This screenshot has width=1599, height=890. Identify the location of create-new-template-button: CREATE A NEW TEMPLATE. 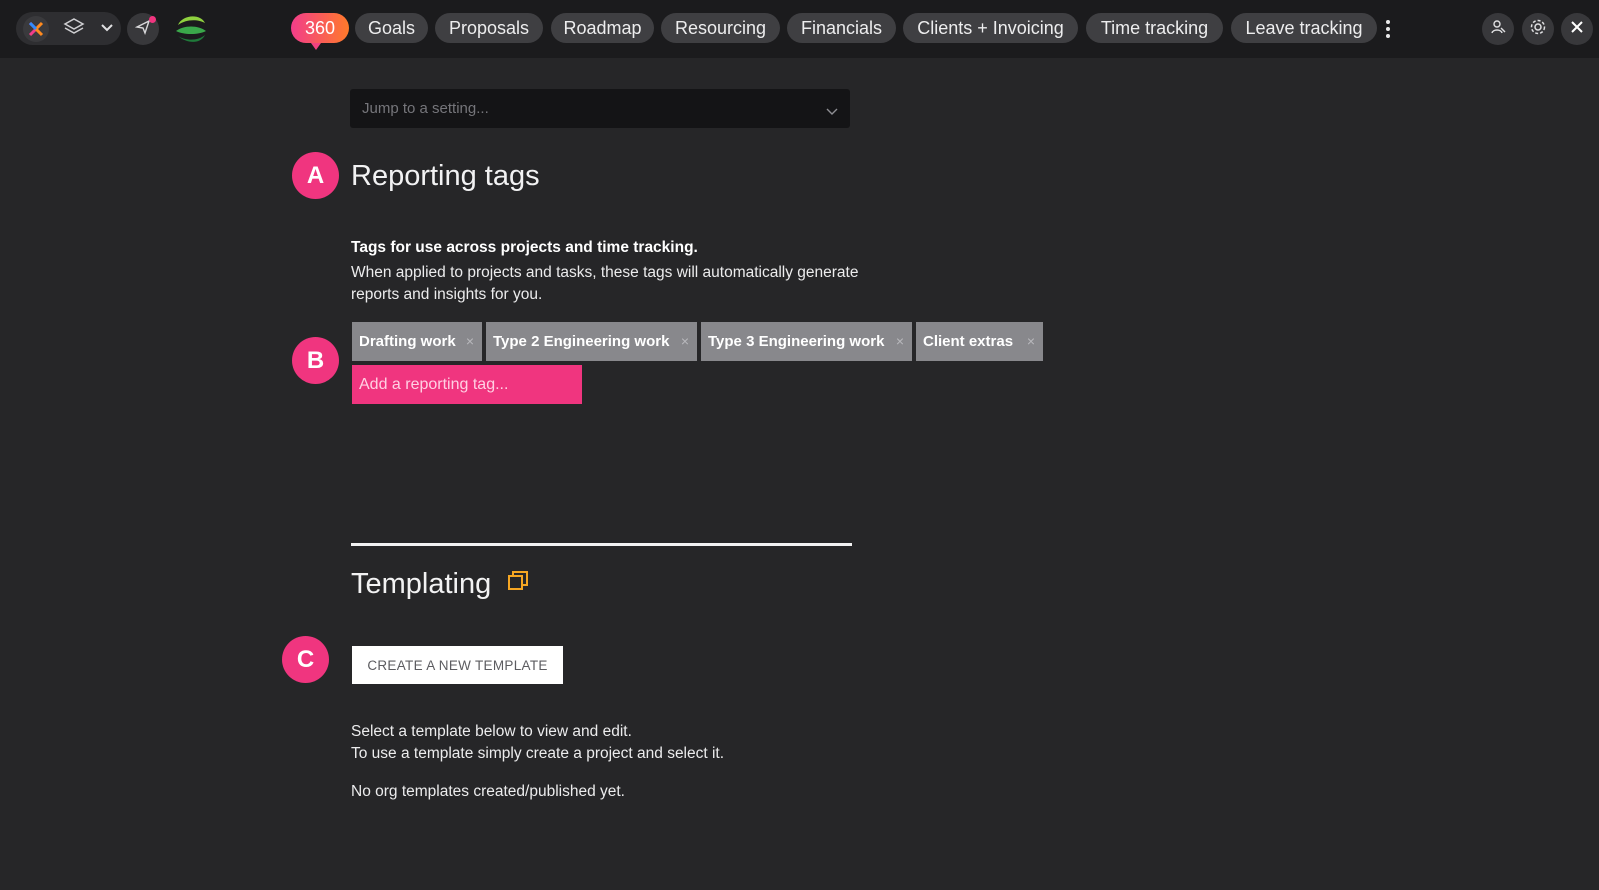
(457, 665).